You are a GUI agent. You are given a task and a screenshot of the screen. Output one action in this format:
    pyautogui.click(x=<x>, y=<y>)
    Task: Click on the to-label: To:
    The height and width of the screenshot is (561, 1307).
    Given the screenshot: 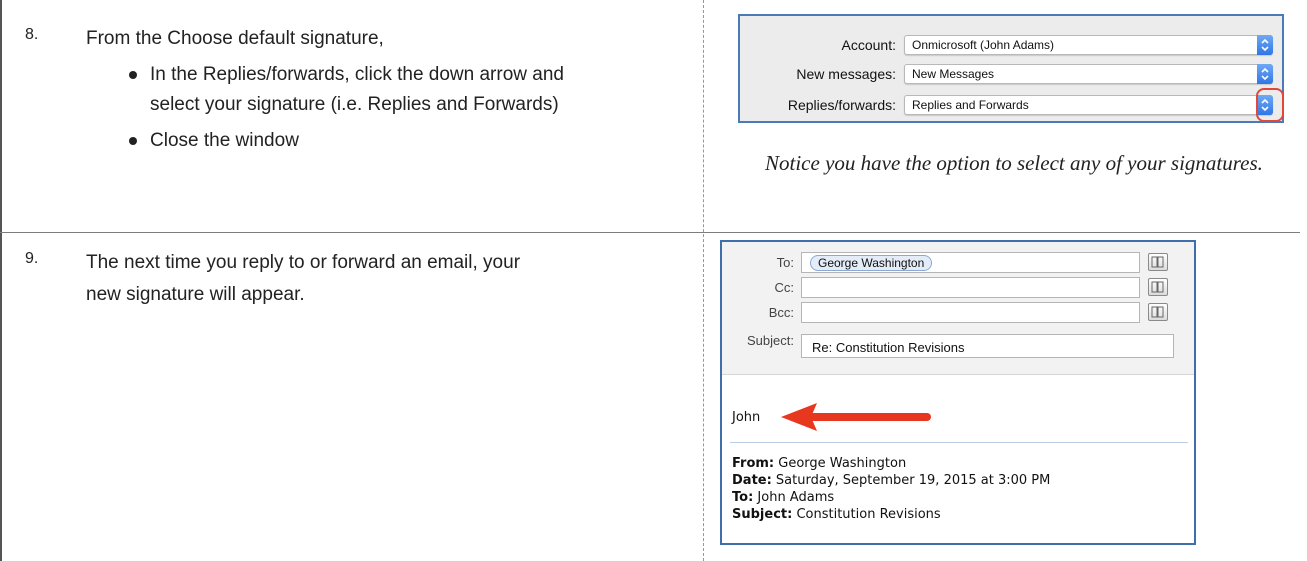 What is the action you would take?
    pyautogui.click(x=785, y=262)
    